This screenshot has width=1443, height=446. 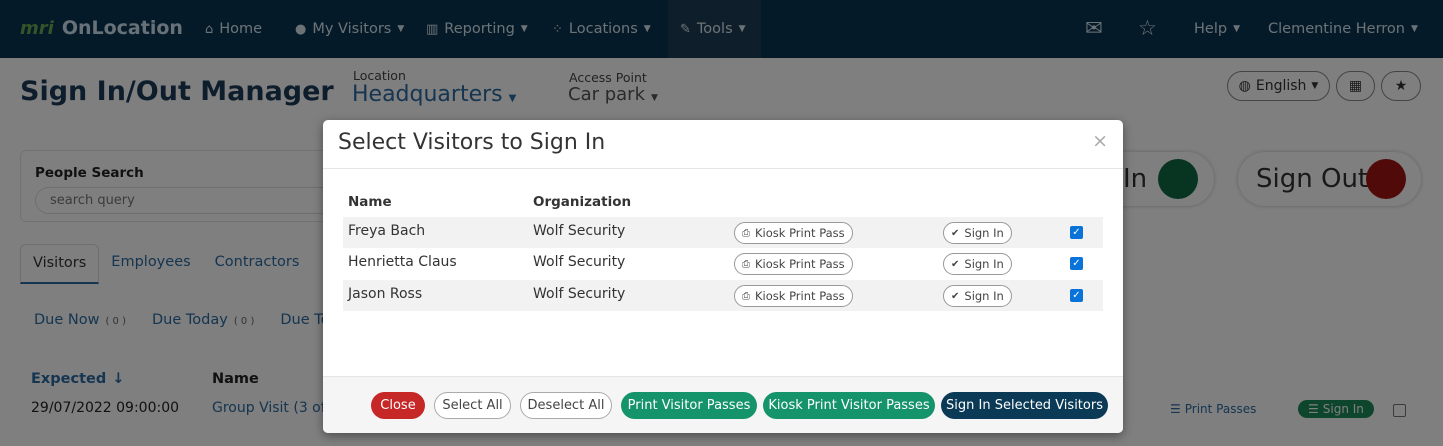 What do you see at coordinates (1024, 405) in the screenshot?
I see `sign-in-selected-visitors-button: Sign In Selected Visitors` at bounding box center [1024, 405].